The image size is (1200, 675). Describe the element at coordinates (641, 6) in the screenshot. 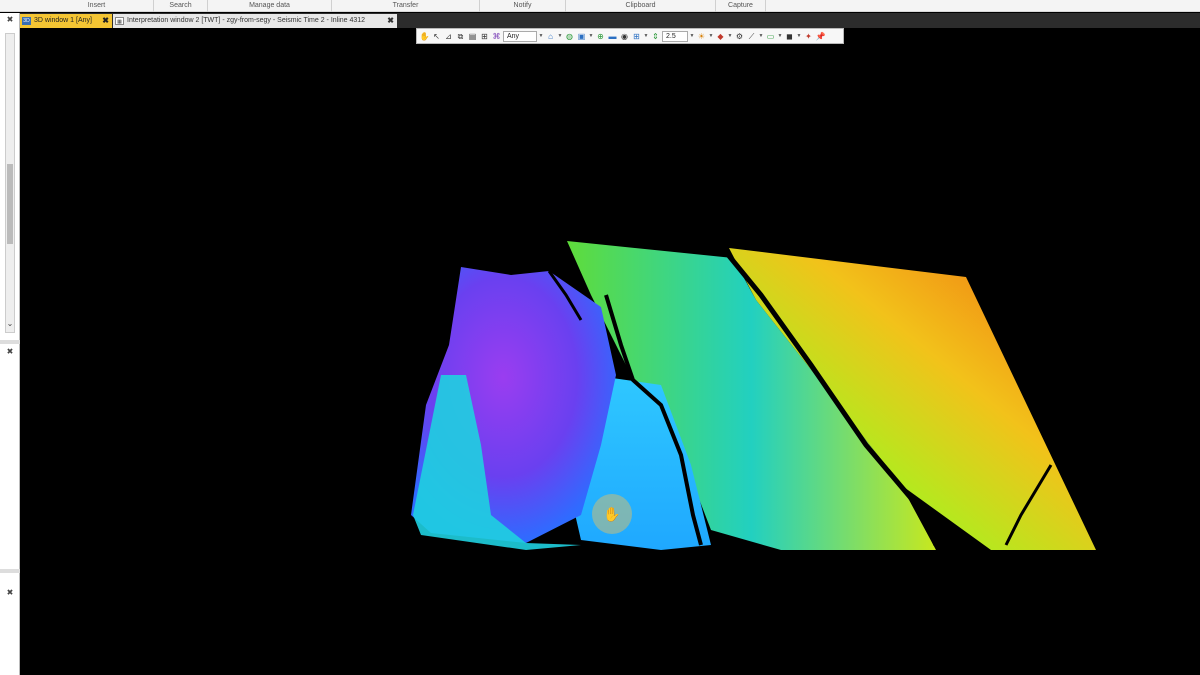

I see `ribbon-group-clipboard: Clipboard` at that location.